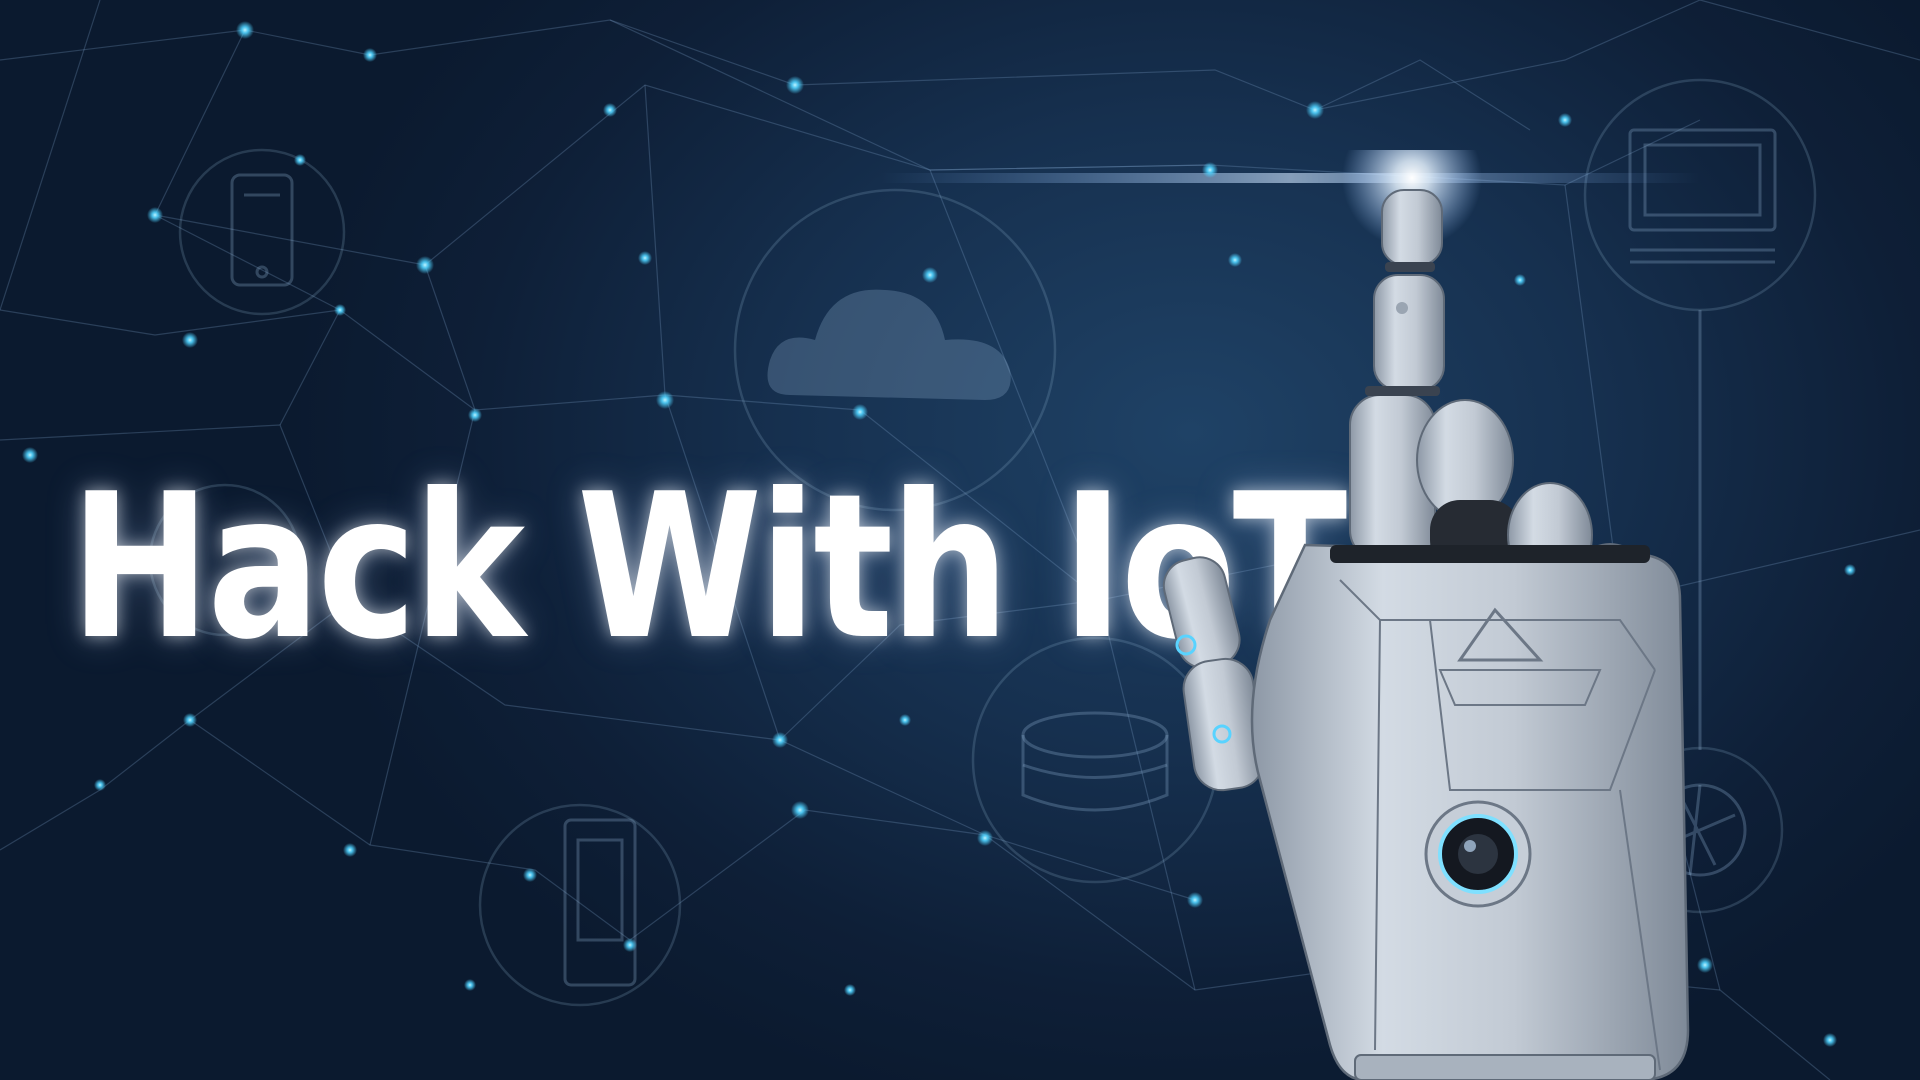 The width and height of the screenshot is (1920, 1080). Describe the element at coordinates (1505, 1067) in the screenshot. I see `wrist` at that location.